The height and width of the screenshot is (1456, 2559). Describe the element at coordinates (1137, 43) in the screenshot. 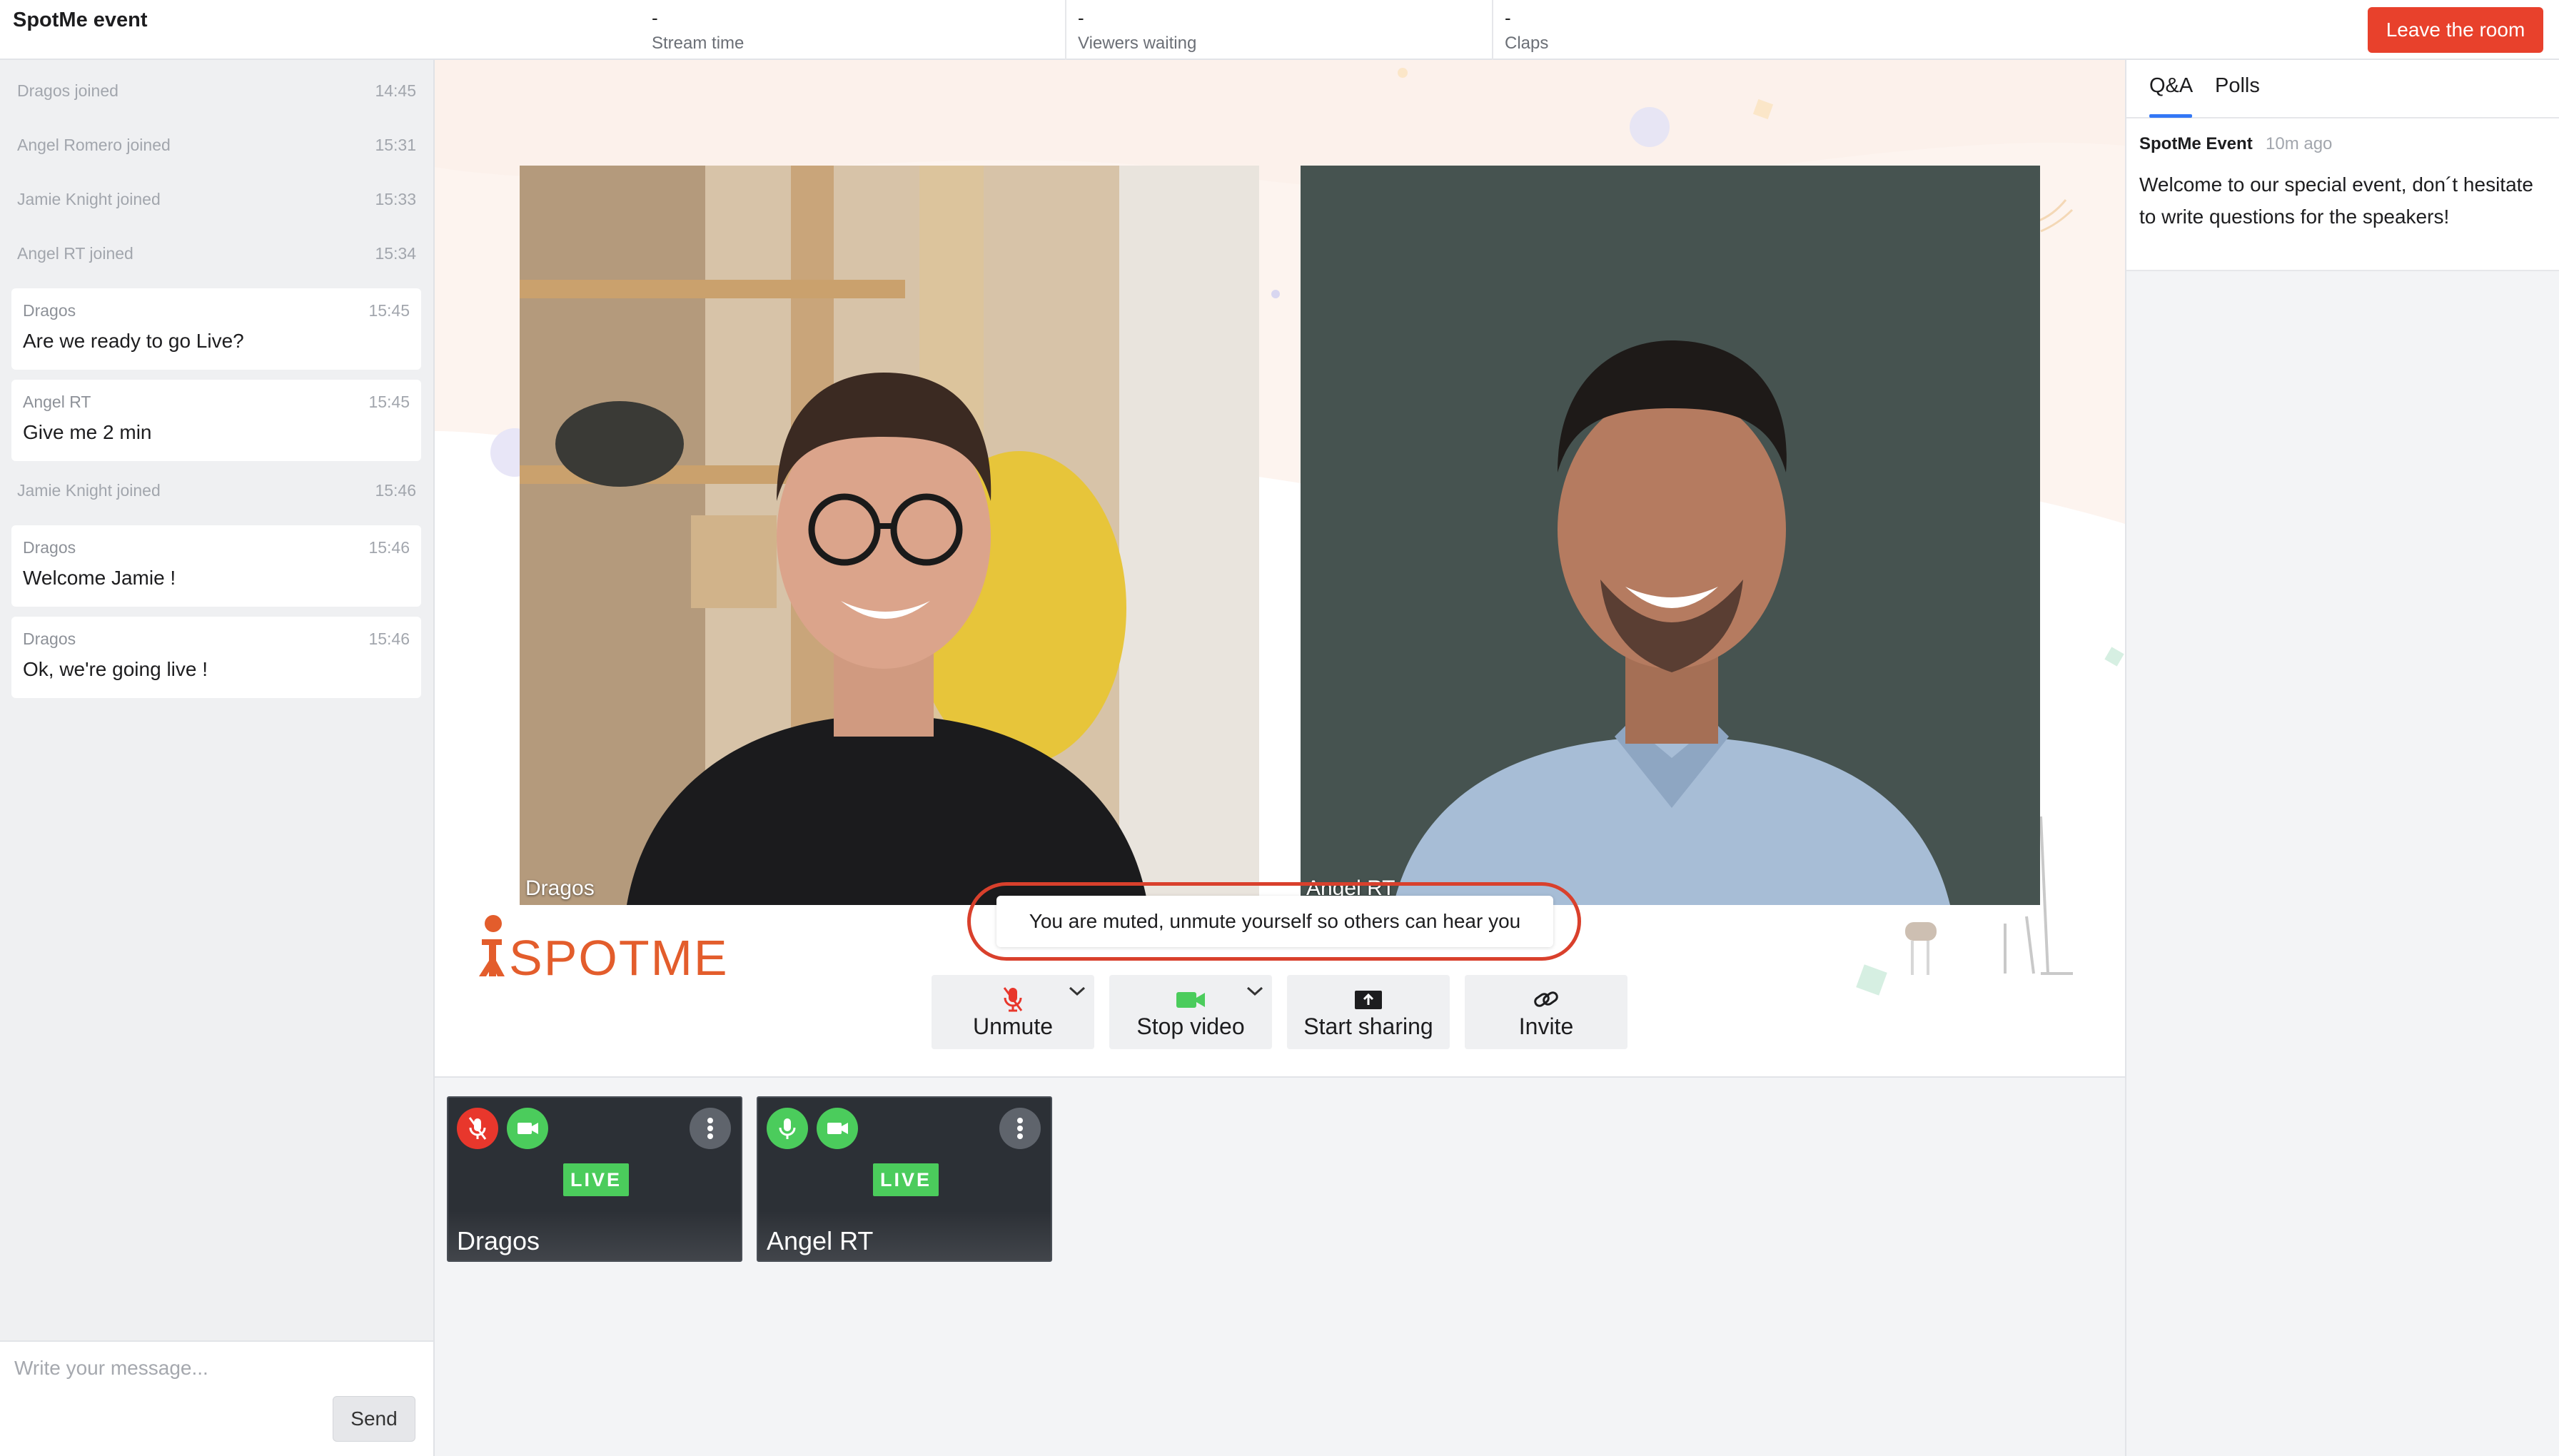

I see `viewers-waiting-label: Viewers waiting` at that location.